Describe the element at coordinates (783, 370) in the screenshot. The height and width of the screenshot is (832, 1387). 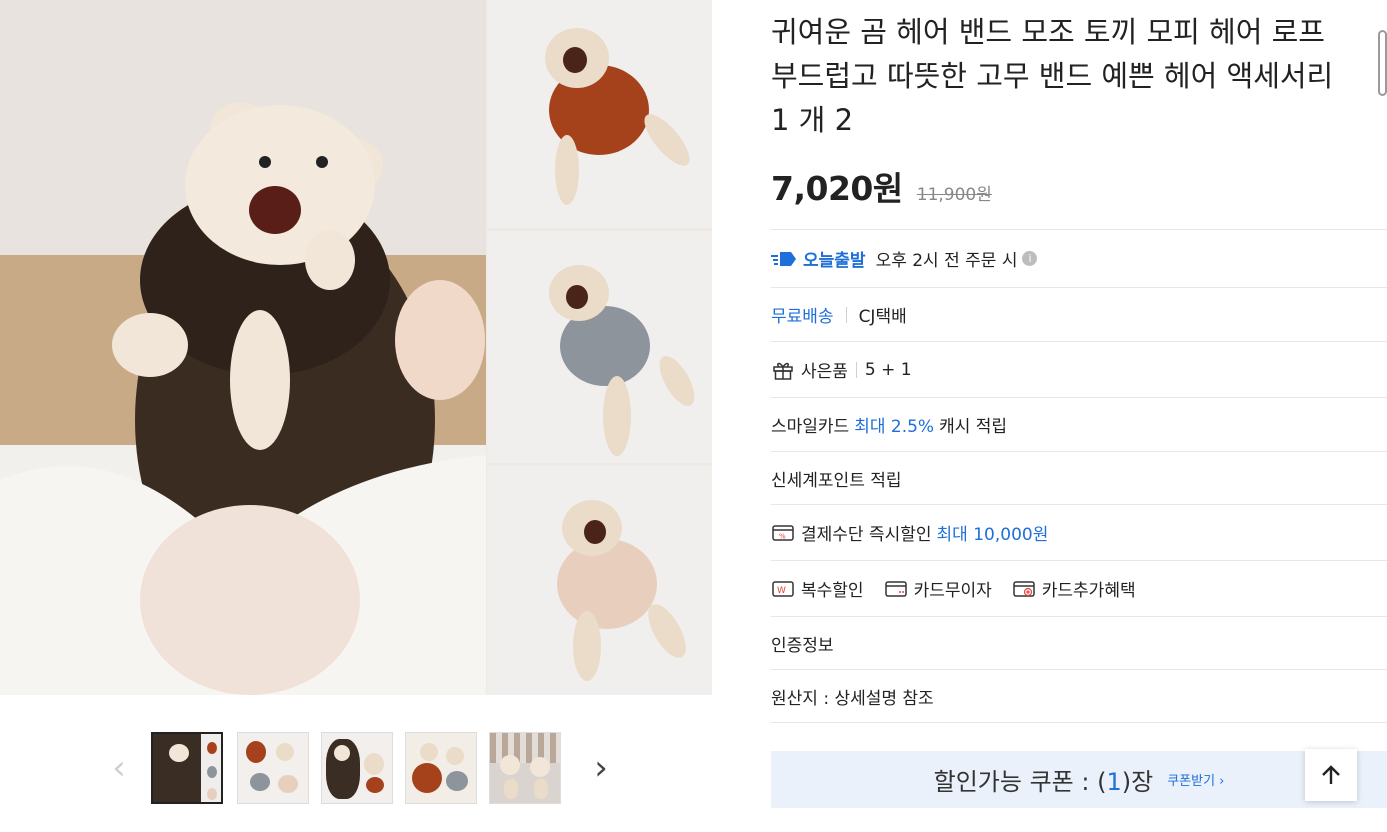
I see `gift-icon` at that location.